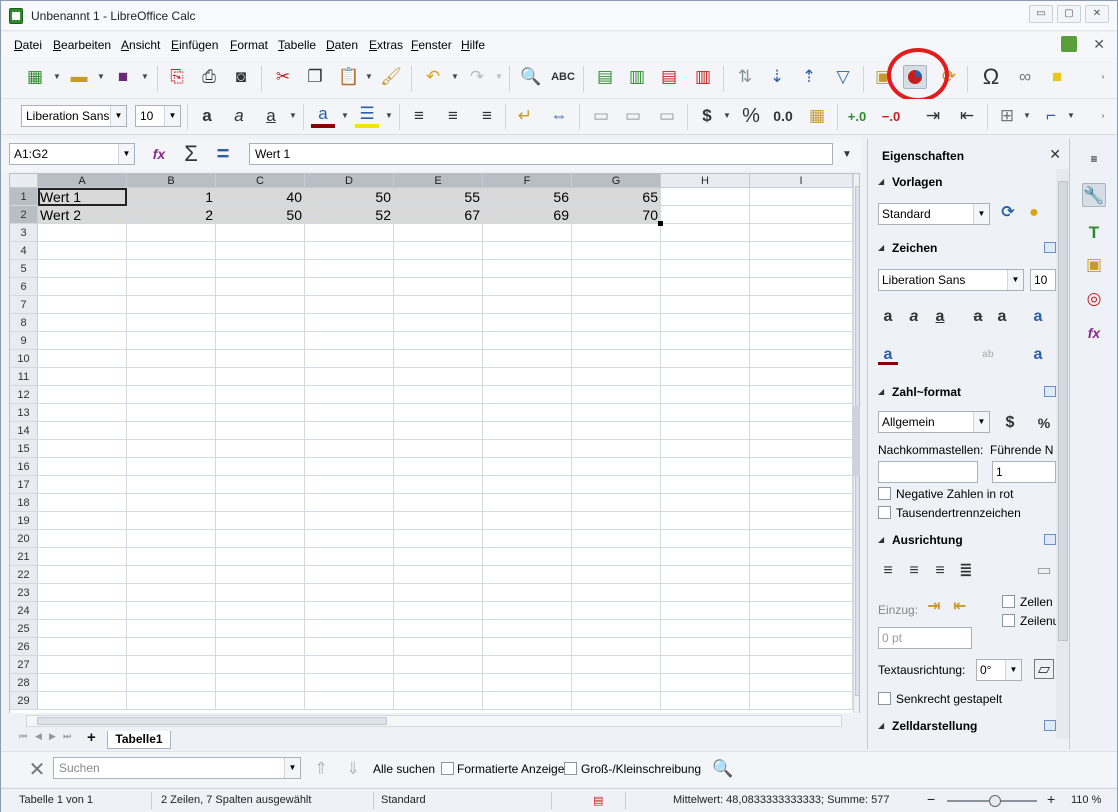  What do you see at coordinates (1094, 299) in the screenshot?
I see `navigator-deck-icon: ◎` at bounding box center [1094, 299].